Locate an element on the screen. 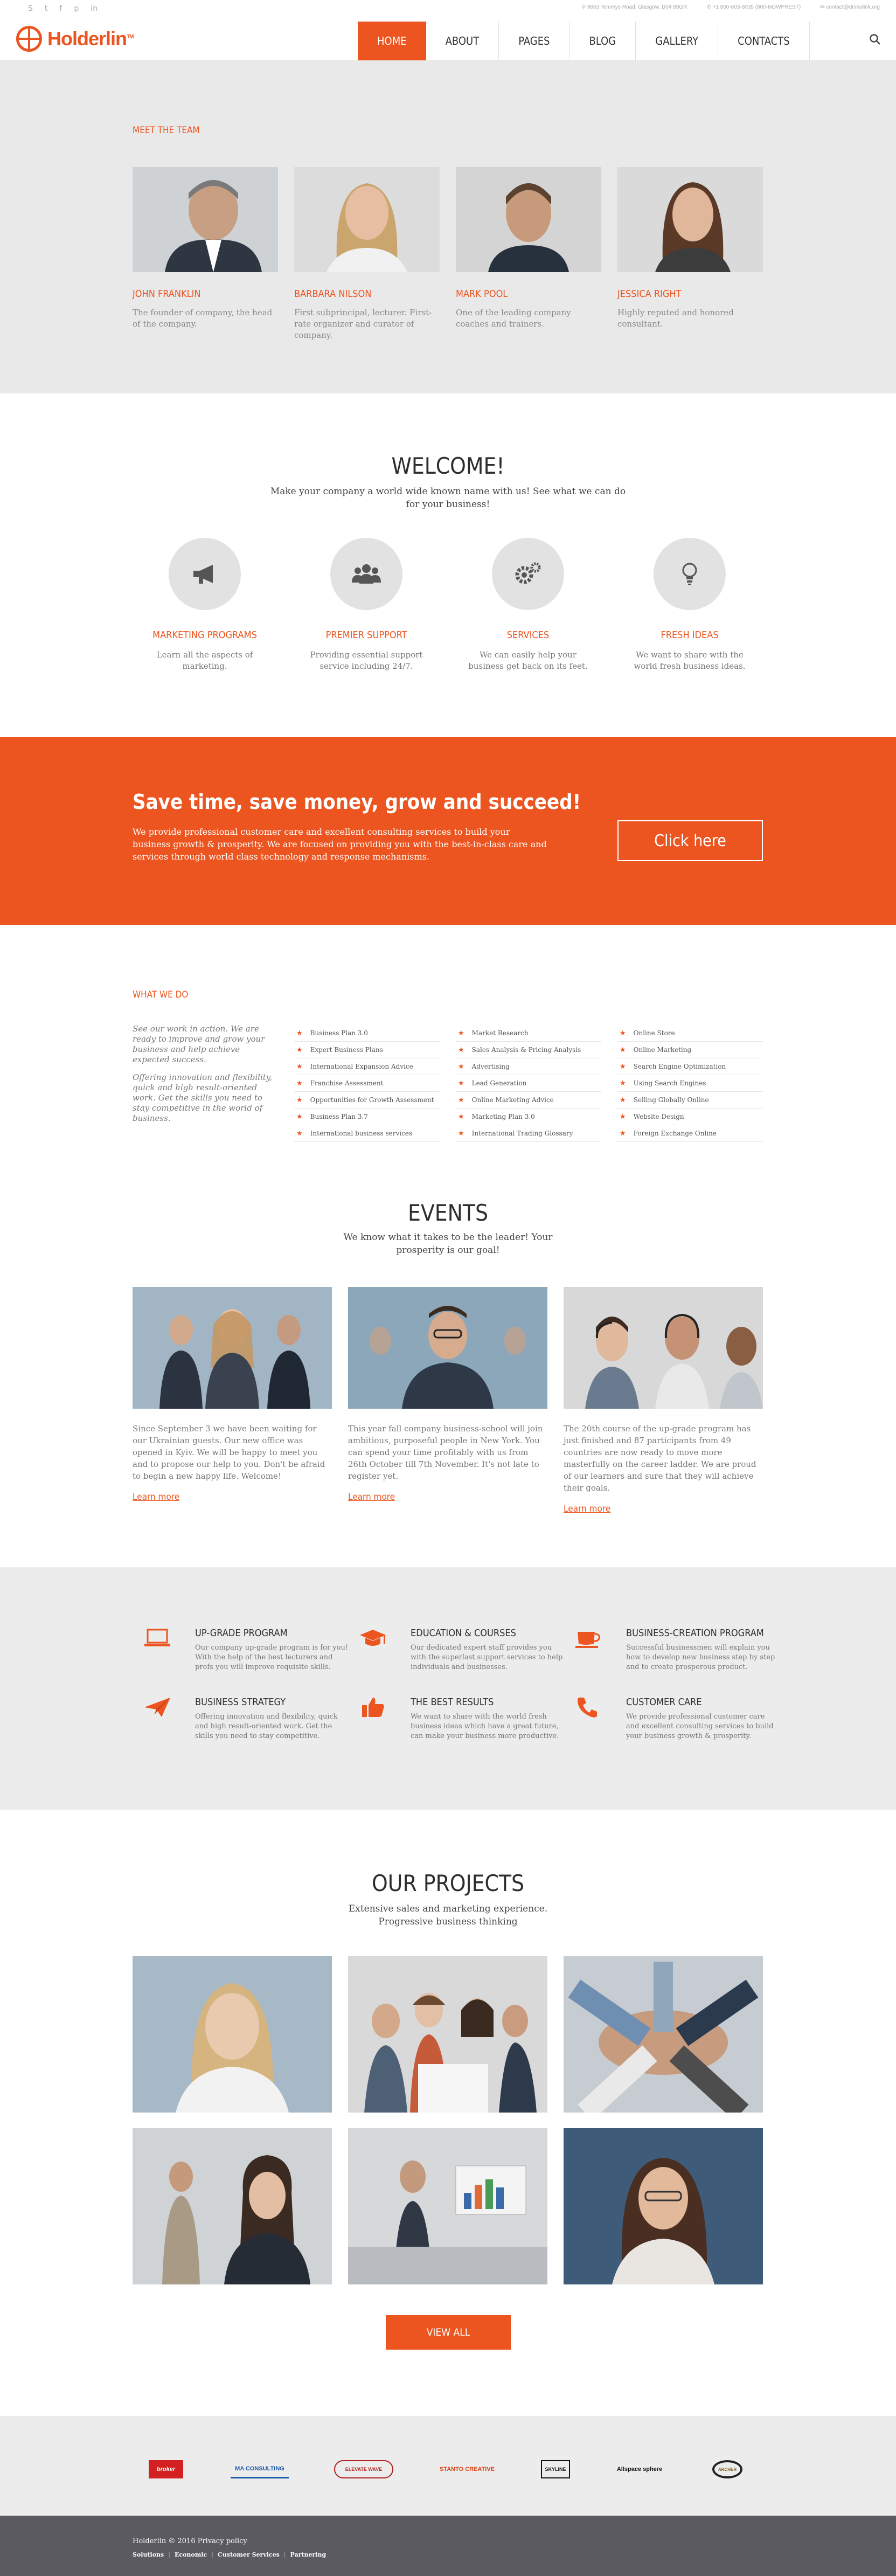  feature-title: MARKETING PROGRAMS is located at coordinates (205, 635).